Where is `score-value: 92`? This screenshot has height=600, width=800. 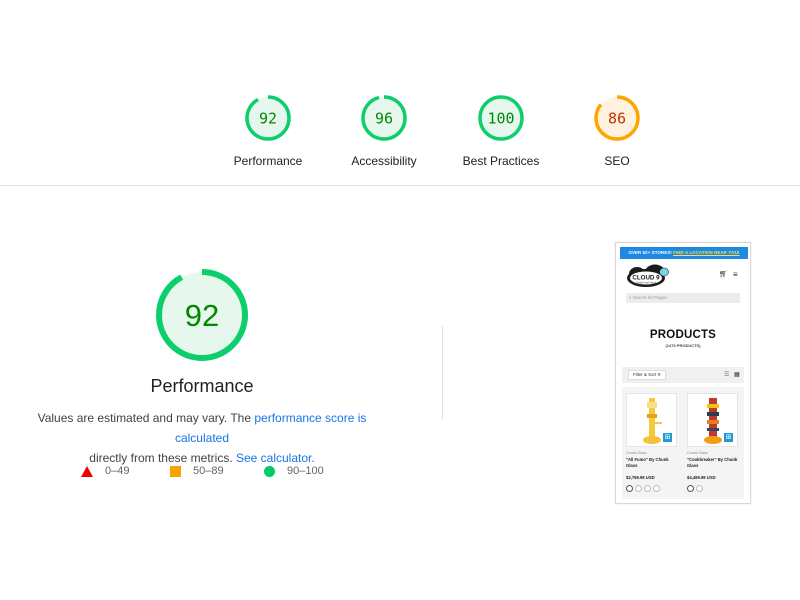 score-value: 92 is located at coordinates (268, 119).